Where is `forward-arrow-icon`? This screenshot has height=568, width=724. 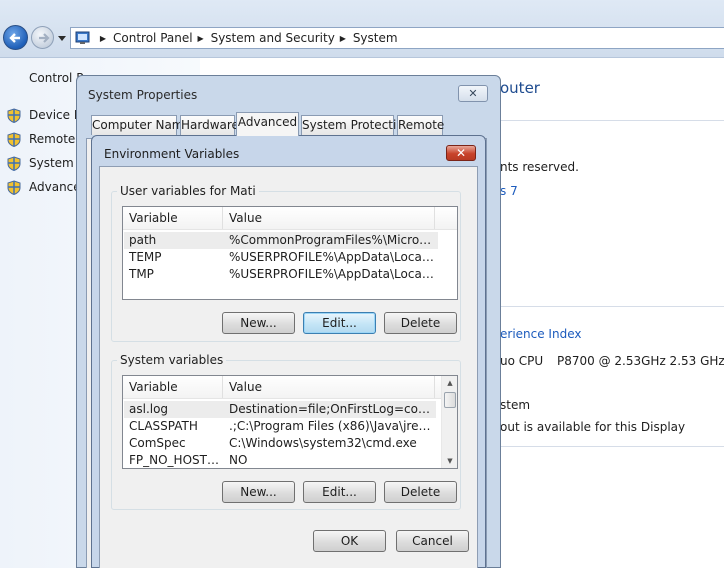 forward-arrow-icon is located at coordinates (44, 38).